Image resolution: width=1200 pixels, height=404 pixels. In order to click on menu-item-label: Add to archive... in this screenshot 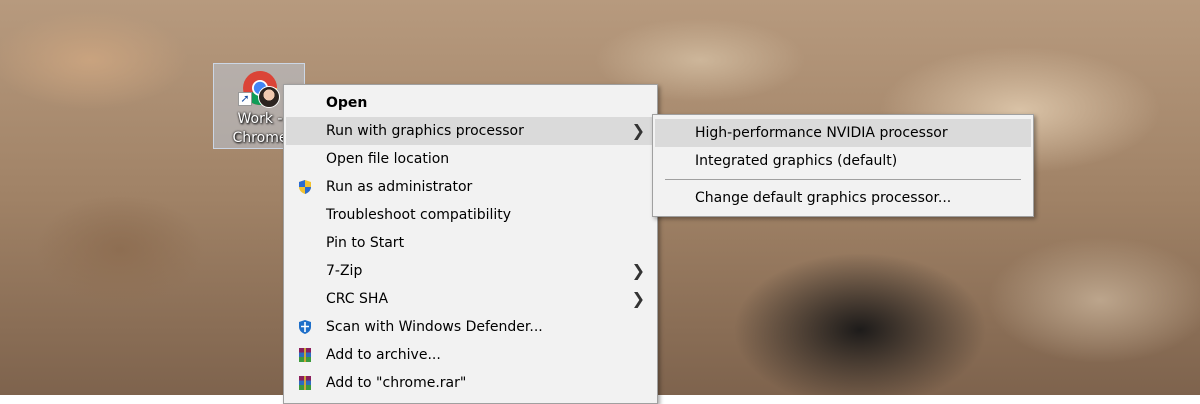, I will do `click(383, 355)`.